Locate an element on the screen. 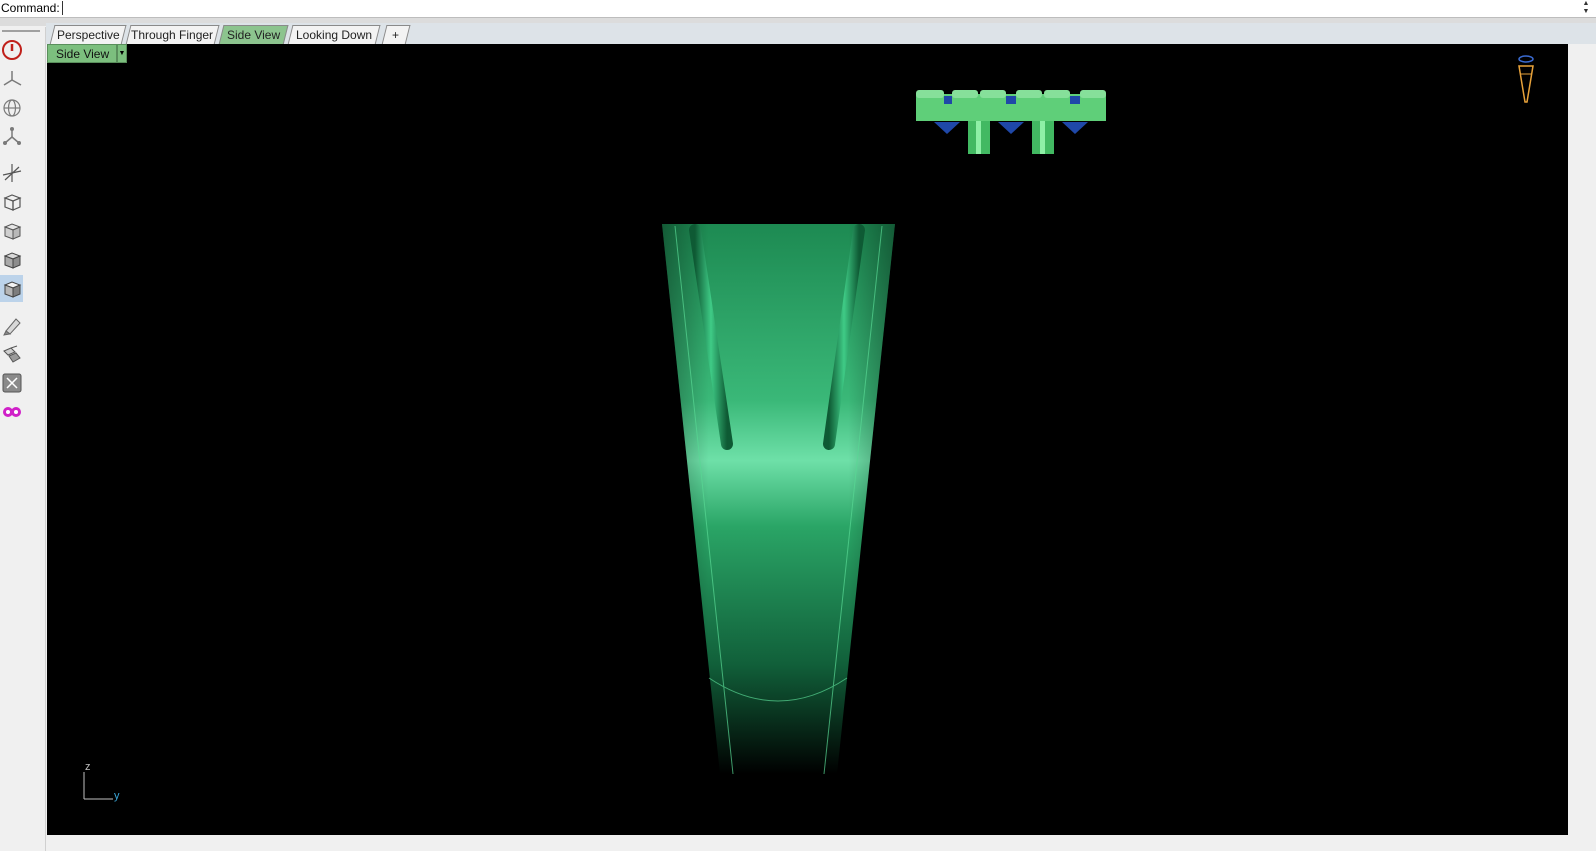 This screenshot has height=851, width=1596. tab-looking-down: Looking Down is located at coordinates (334, 35).